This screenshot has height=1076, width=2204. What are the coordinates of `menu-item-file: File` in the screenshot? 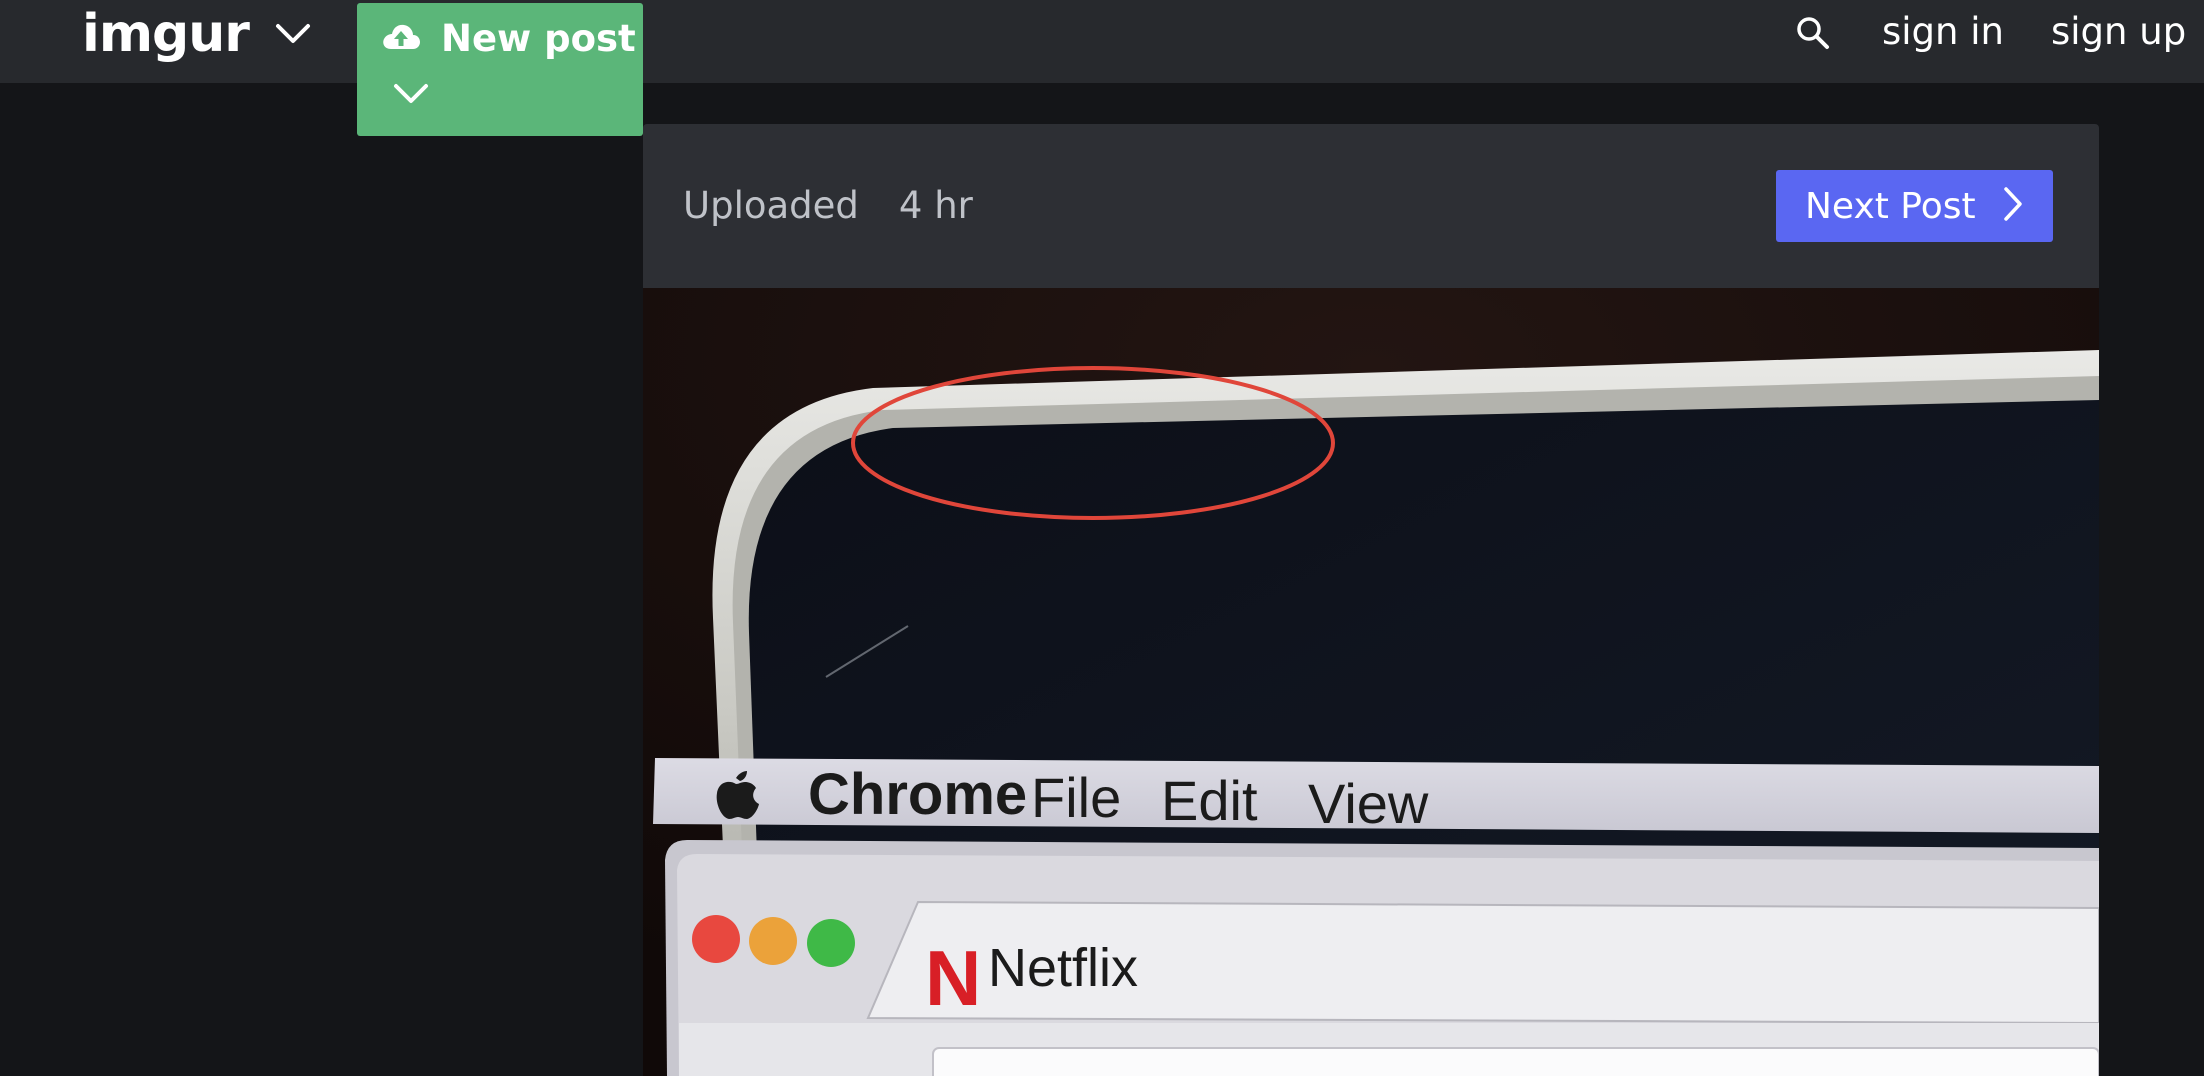 It's located at (1076, 797).